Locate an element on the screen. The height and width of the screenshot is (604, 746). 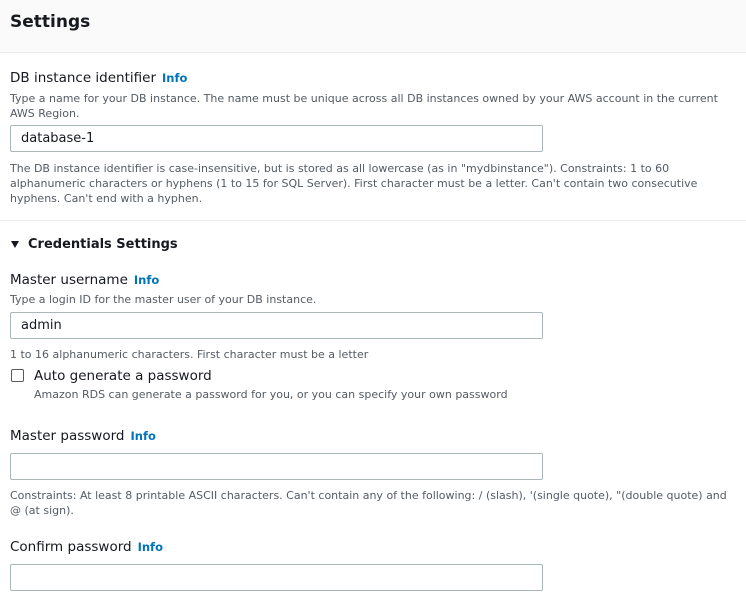
caret-down-icon is located at coordinates (15, 244).